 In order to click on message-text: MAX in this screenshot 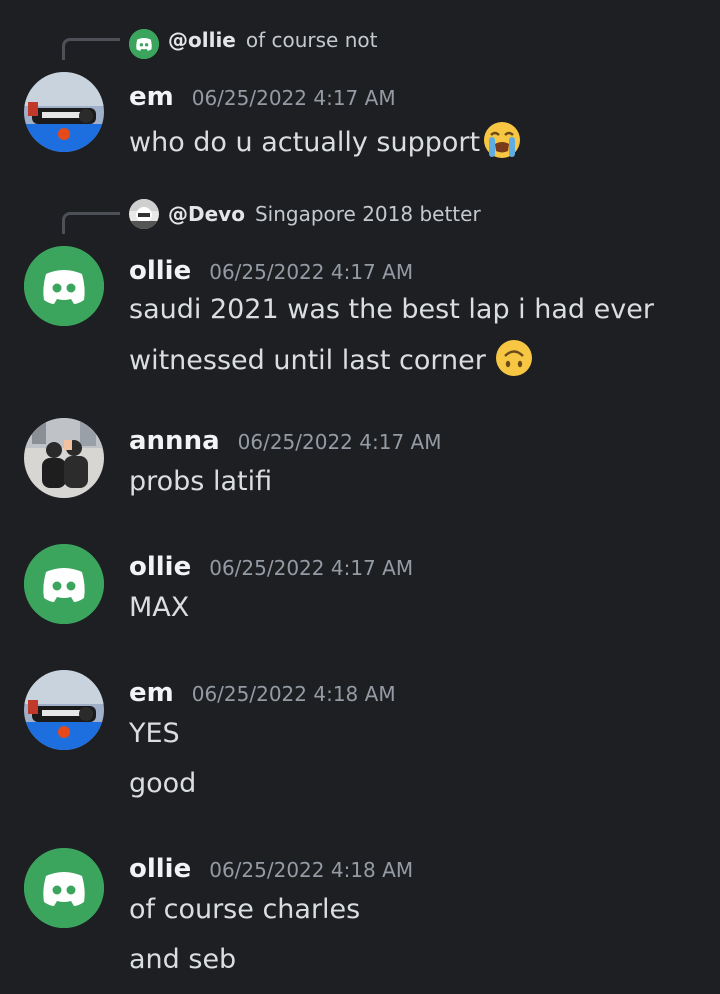, I will do `click(159, 607)`.